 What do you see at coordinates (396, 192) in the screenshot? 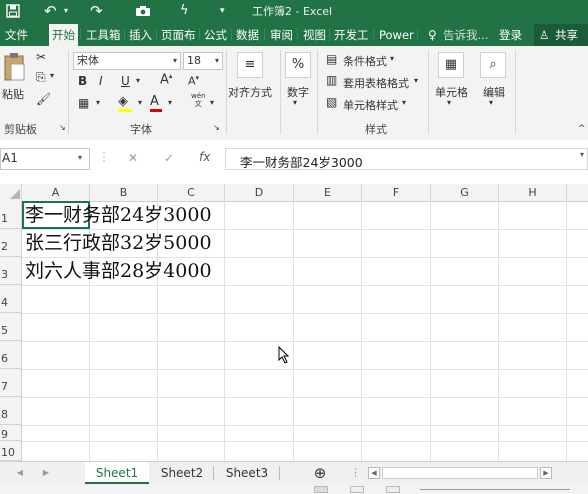
I see `column-header: F` at bounding box center [396, 192].